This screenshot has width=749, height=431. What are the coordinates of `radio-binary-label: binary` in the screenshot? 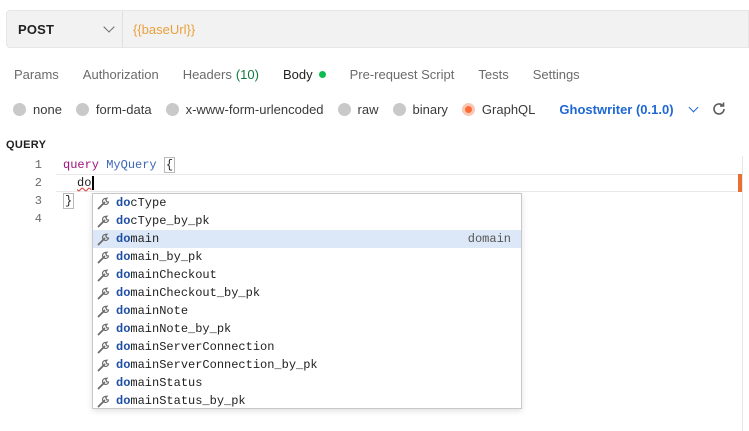 It's located at (430, 109).